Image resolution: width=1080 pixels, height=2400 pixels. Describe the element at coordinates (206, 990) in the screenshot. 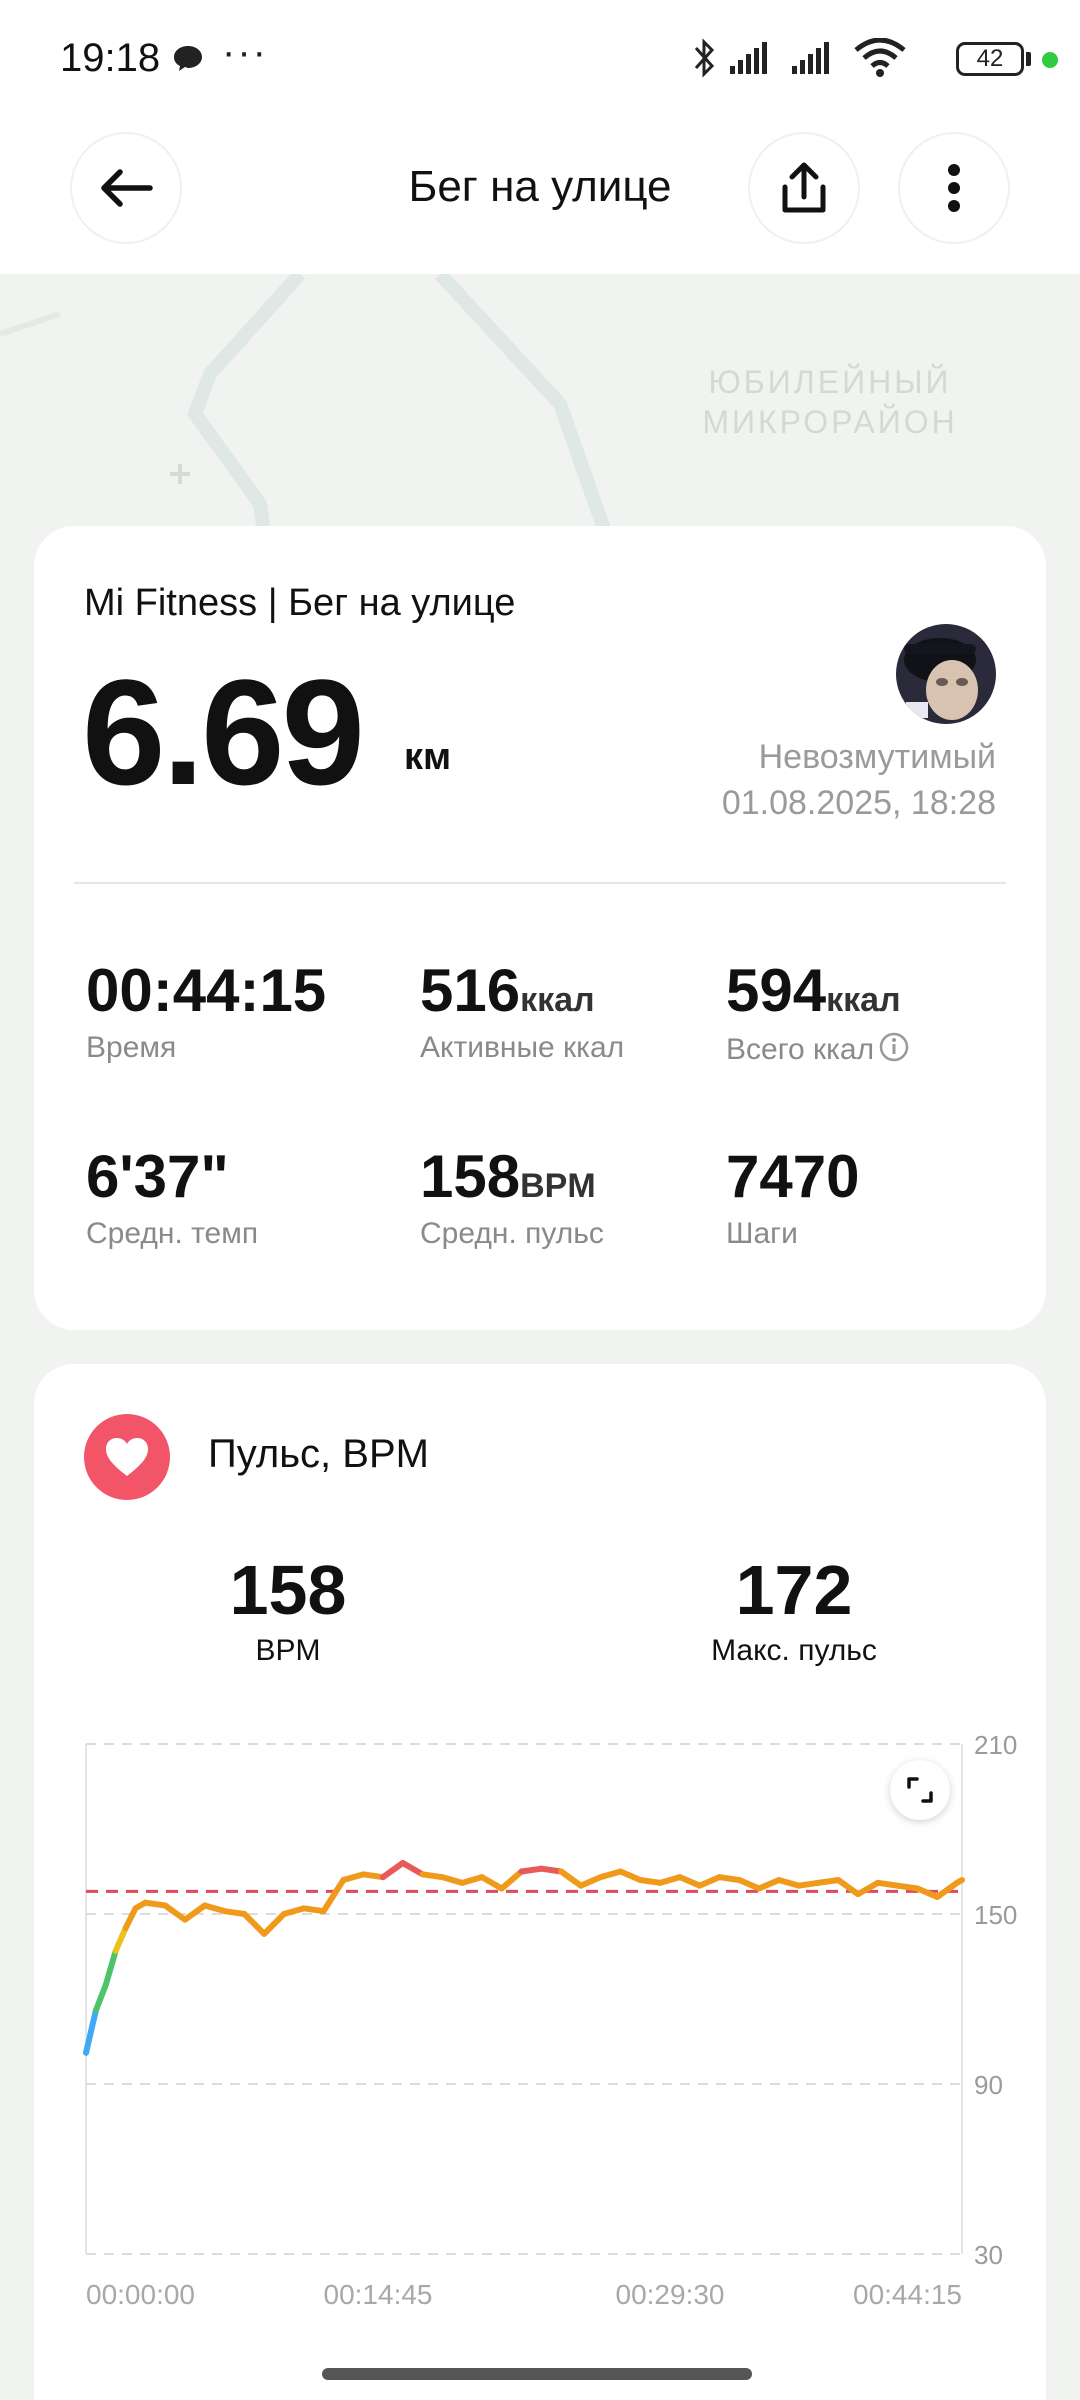

I see `stat-value: 00:44:15` at that location.